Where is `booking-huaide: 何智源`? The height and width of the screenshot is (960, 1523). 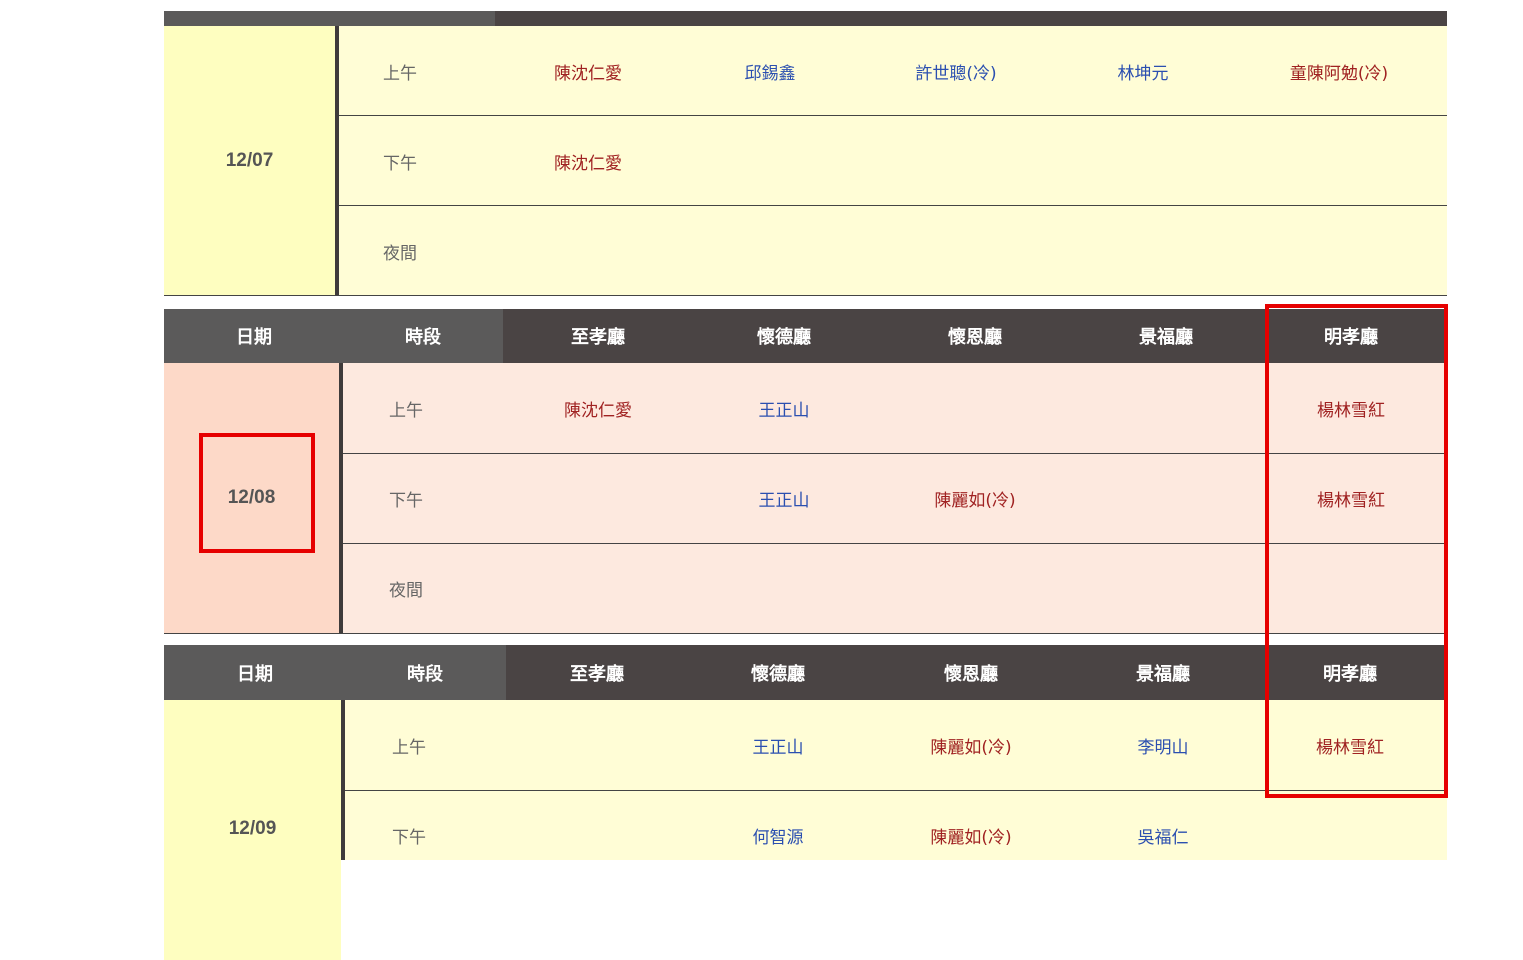 booking-huaide: 何智源 is located at coordinates (778, 835).